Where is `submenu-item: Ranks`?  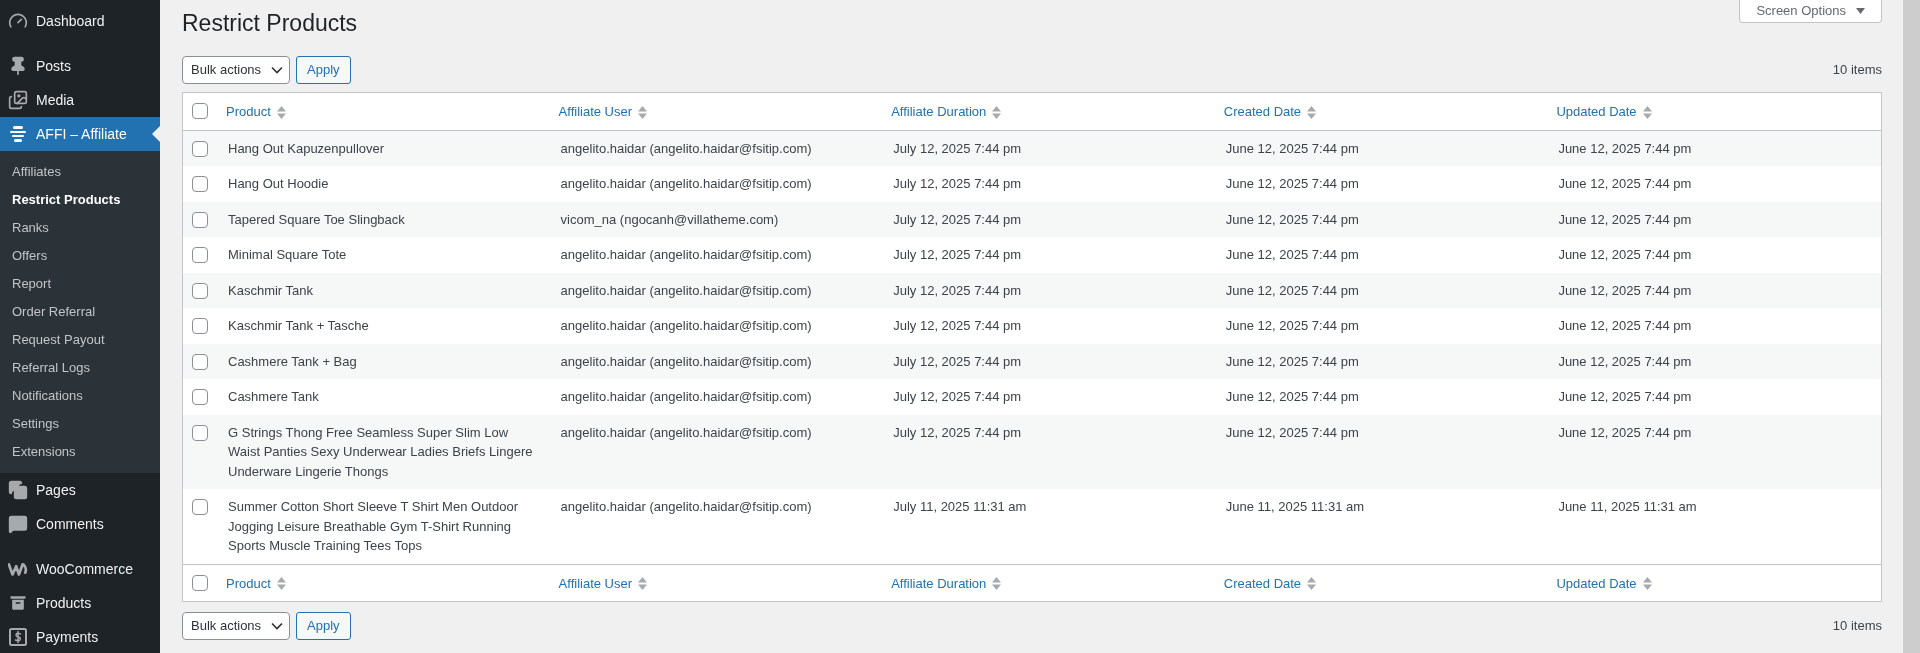 submenu-item: Ranks is located at coordinates (80, 228).